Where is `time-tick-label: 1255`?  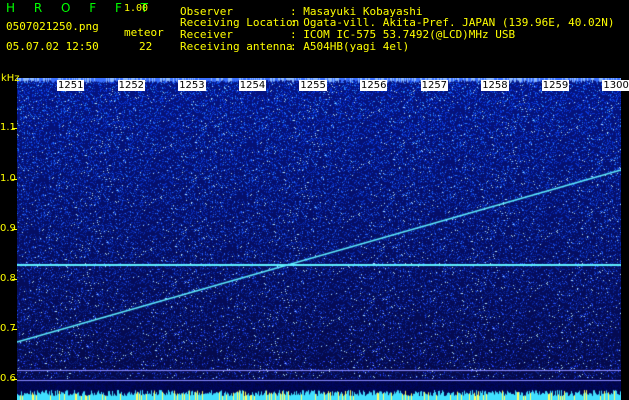 time-tick-label: 1255 is located at coordinates (313, 85).